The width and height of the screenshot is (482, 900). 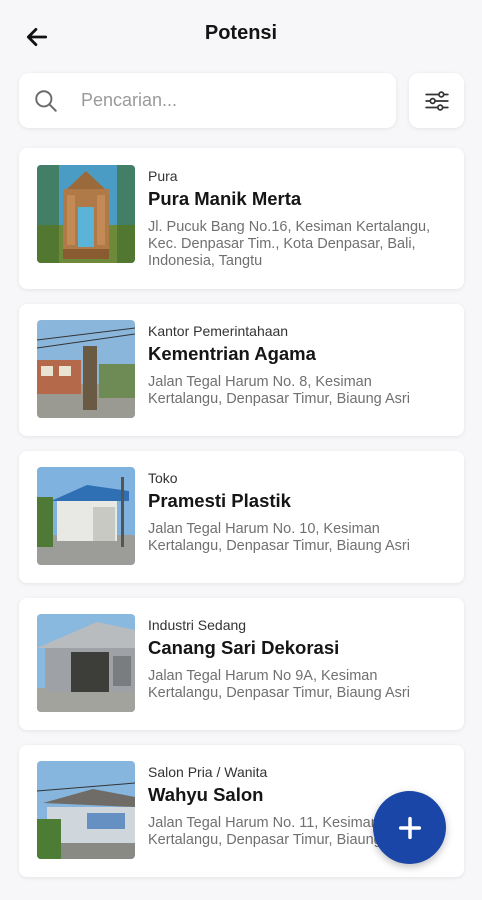 I want to click on search-input, so click(x=226, y=100).